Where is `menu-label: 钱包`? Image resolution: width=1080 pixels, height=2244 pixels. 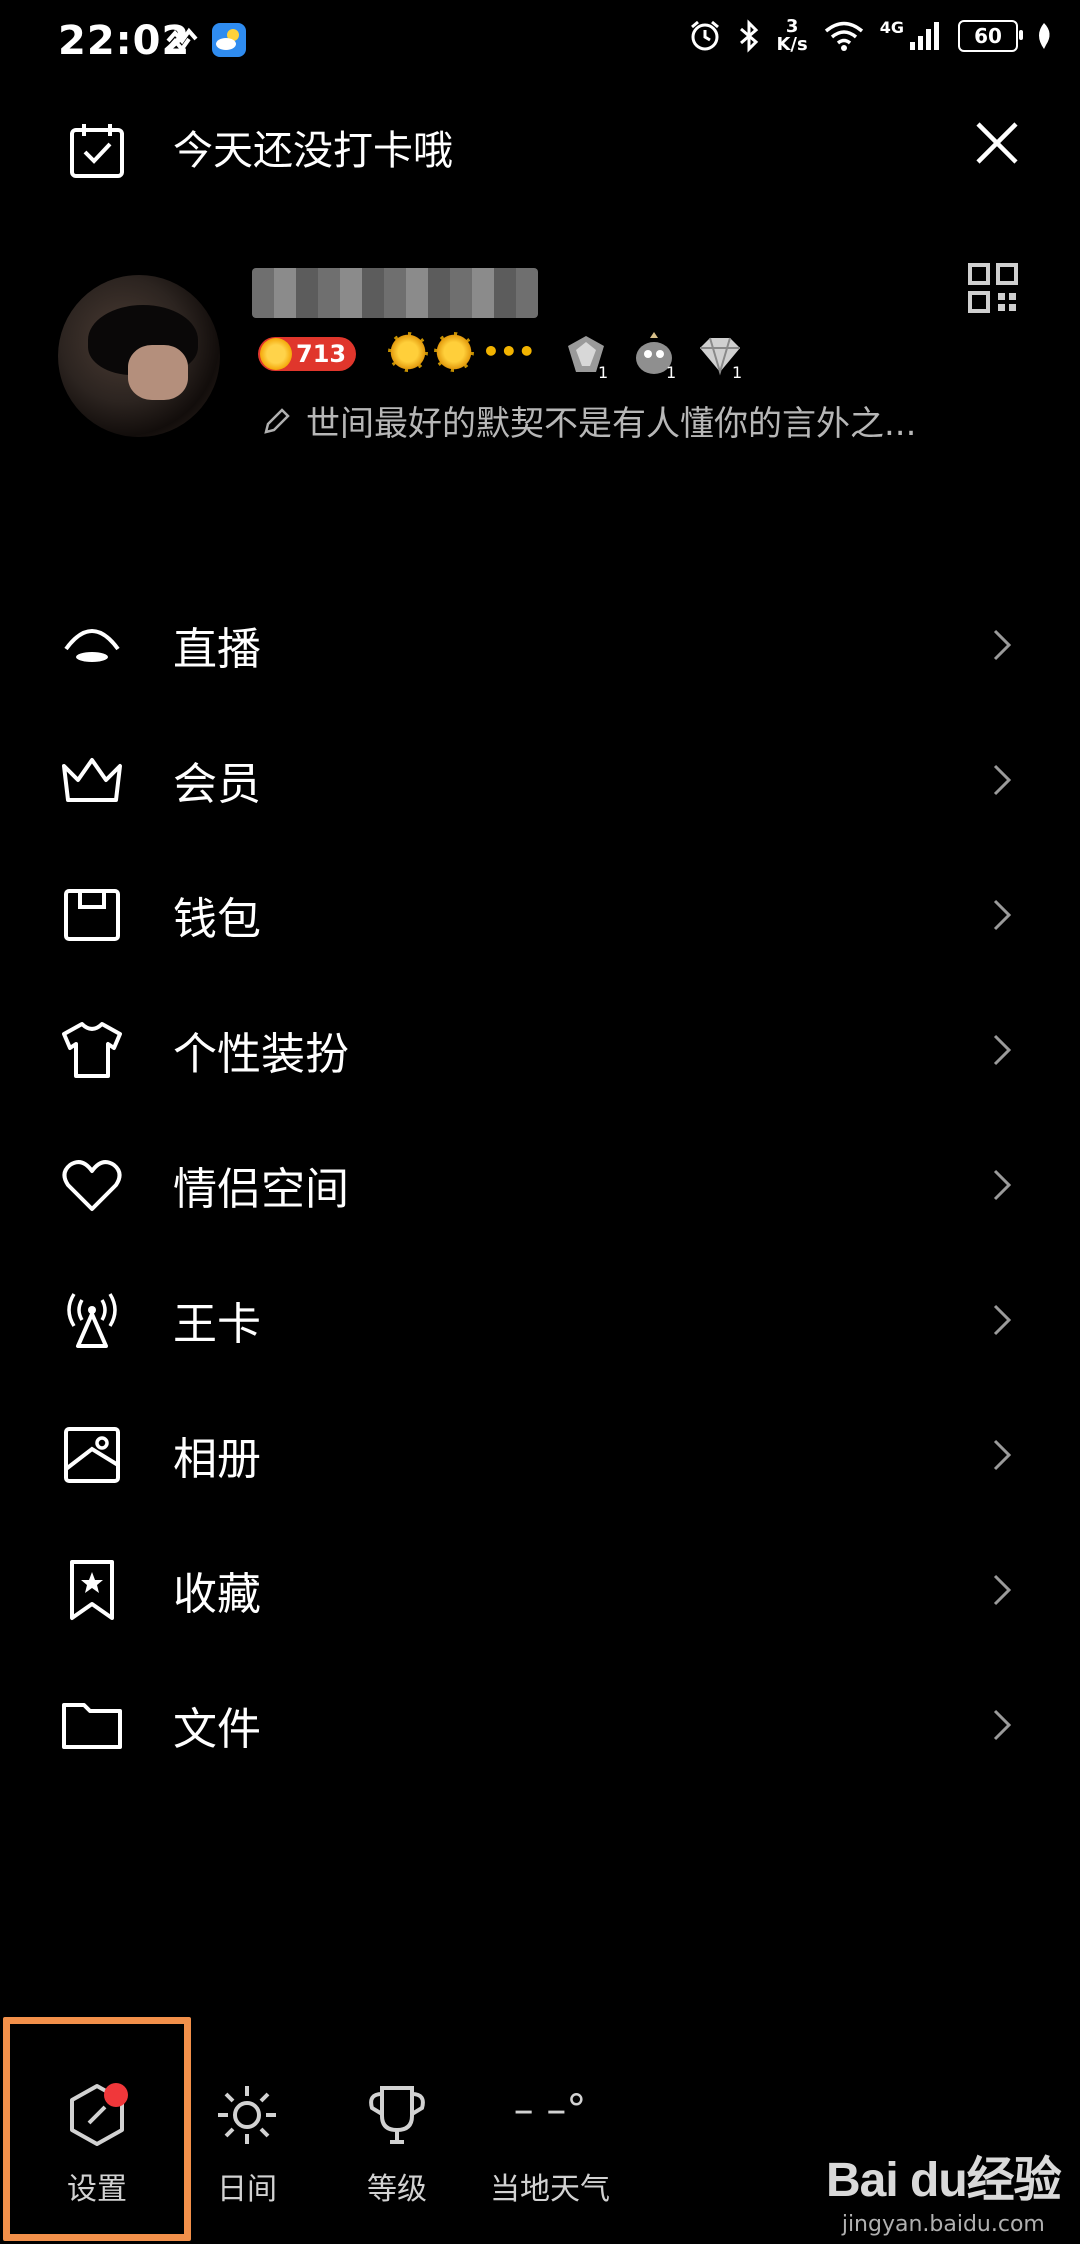
menu-label: 钱包 is located at coordinates (217, 919).